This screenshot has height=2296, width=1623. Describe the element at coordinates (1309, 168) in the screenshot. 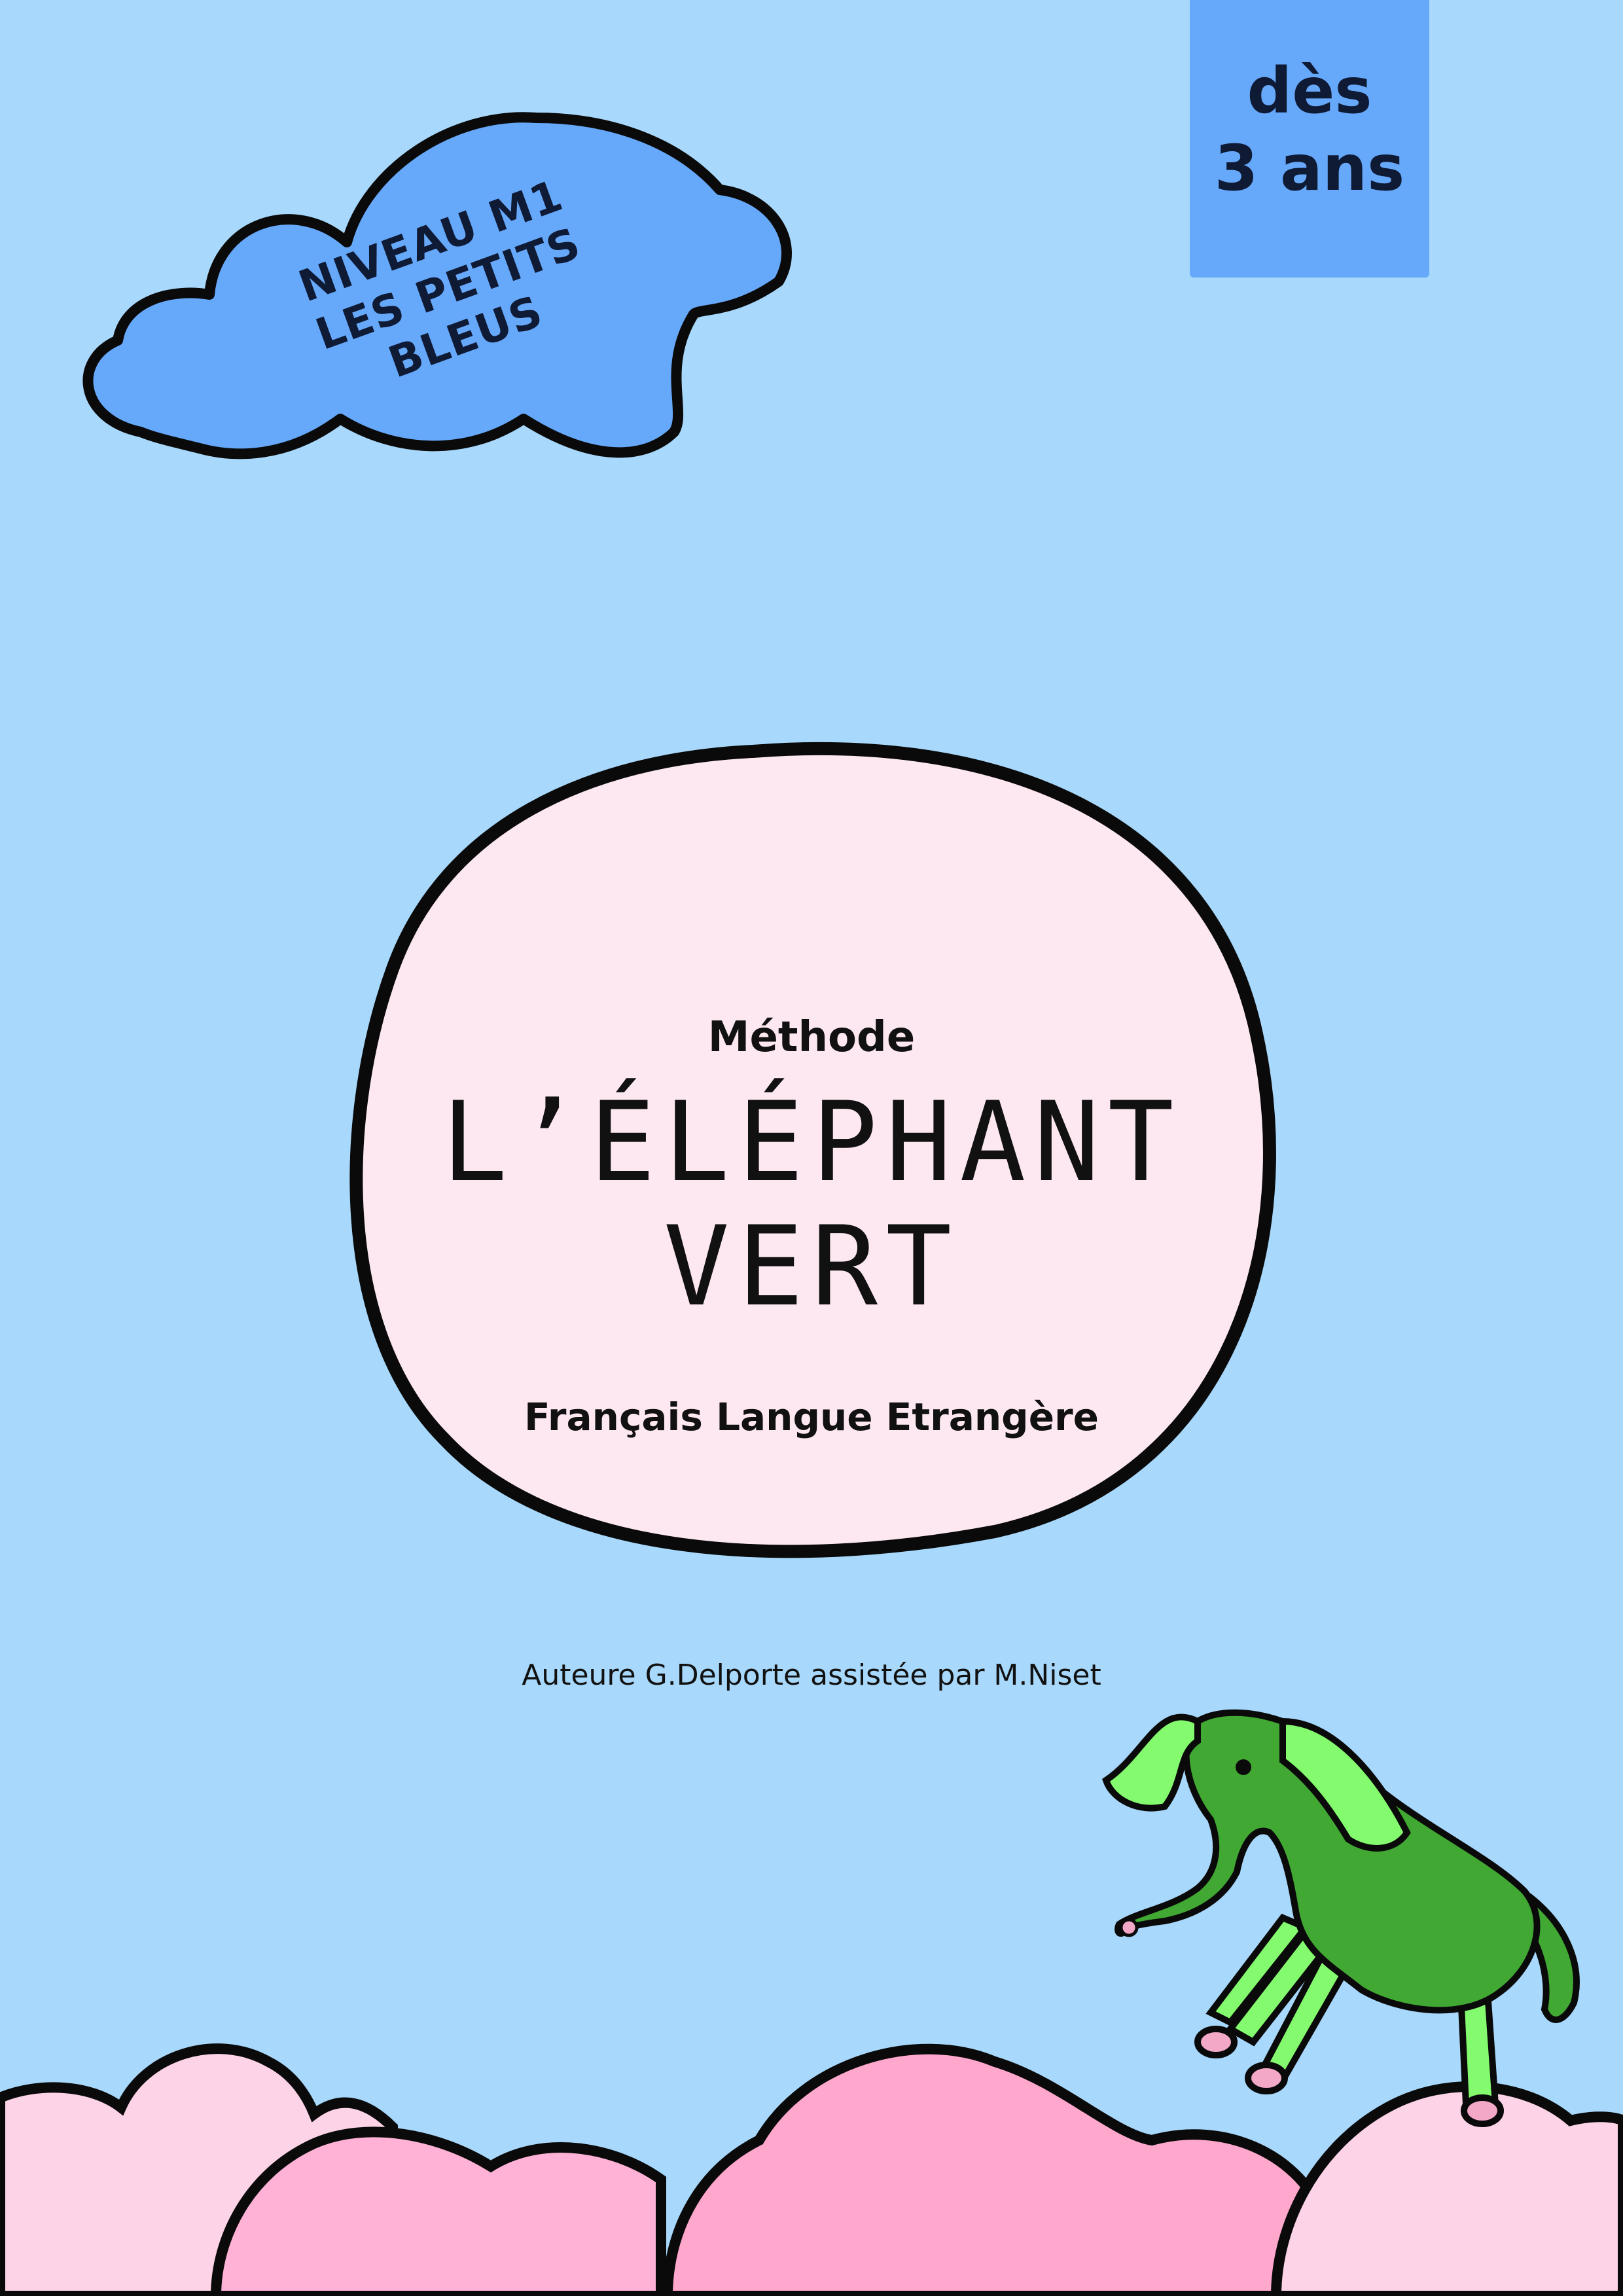

I see `age-badge-line2: 3 ans` at that location.